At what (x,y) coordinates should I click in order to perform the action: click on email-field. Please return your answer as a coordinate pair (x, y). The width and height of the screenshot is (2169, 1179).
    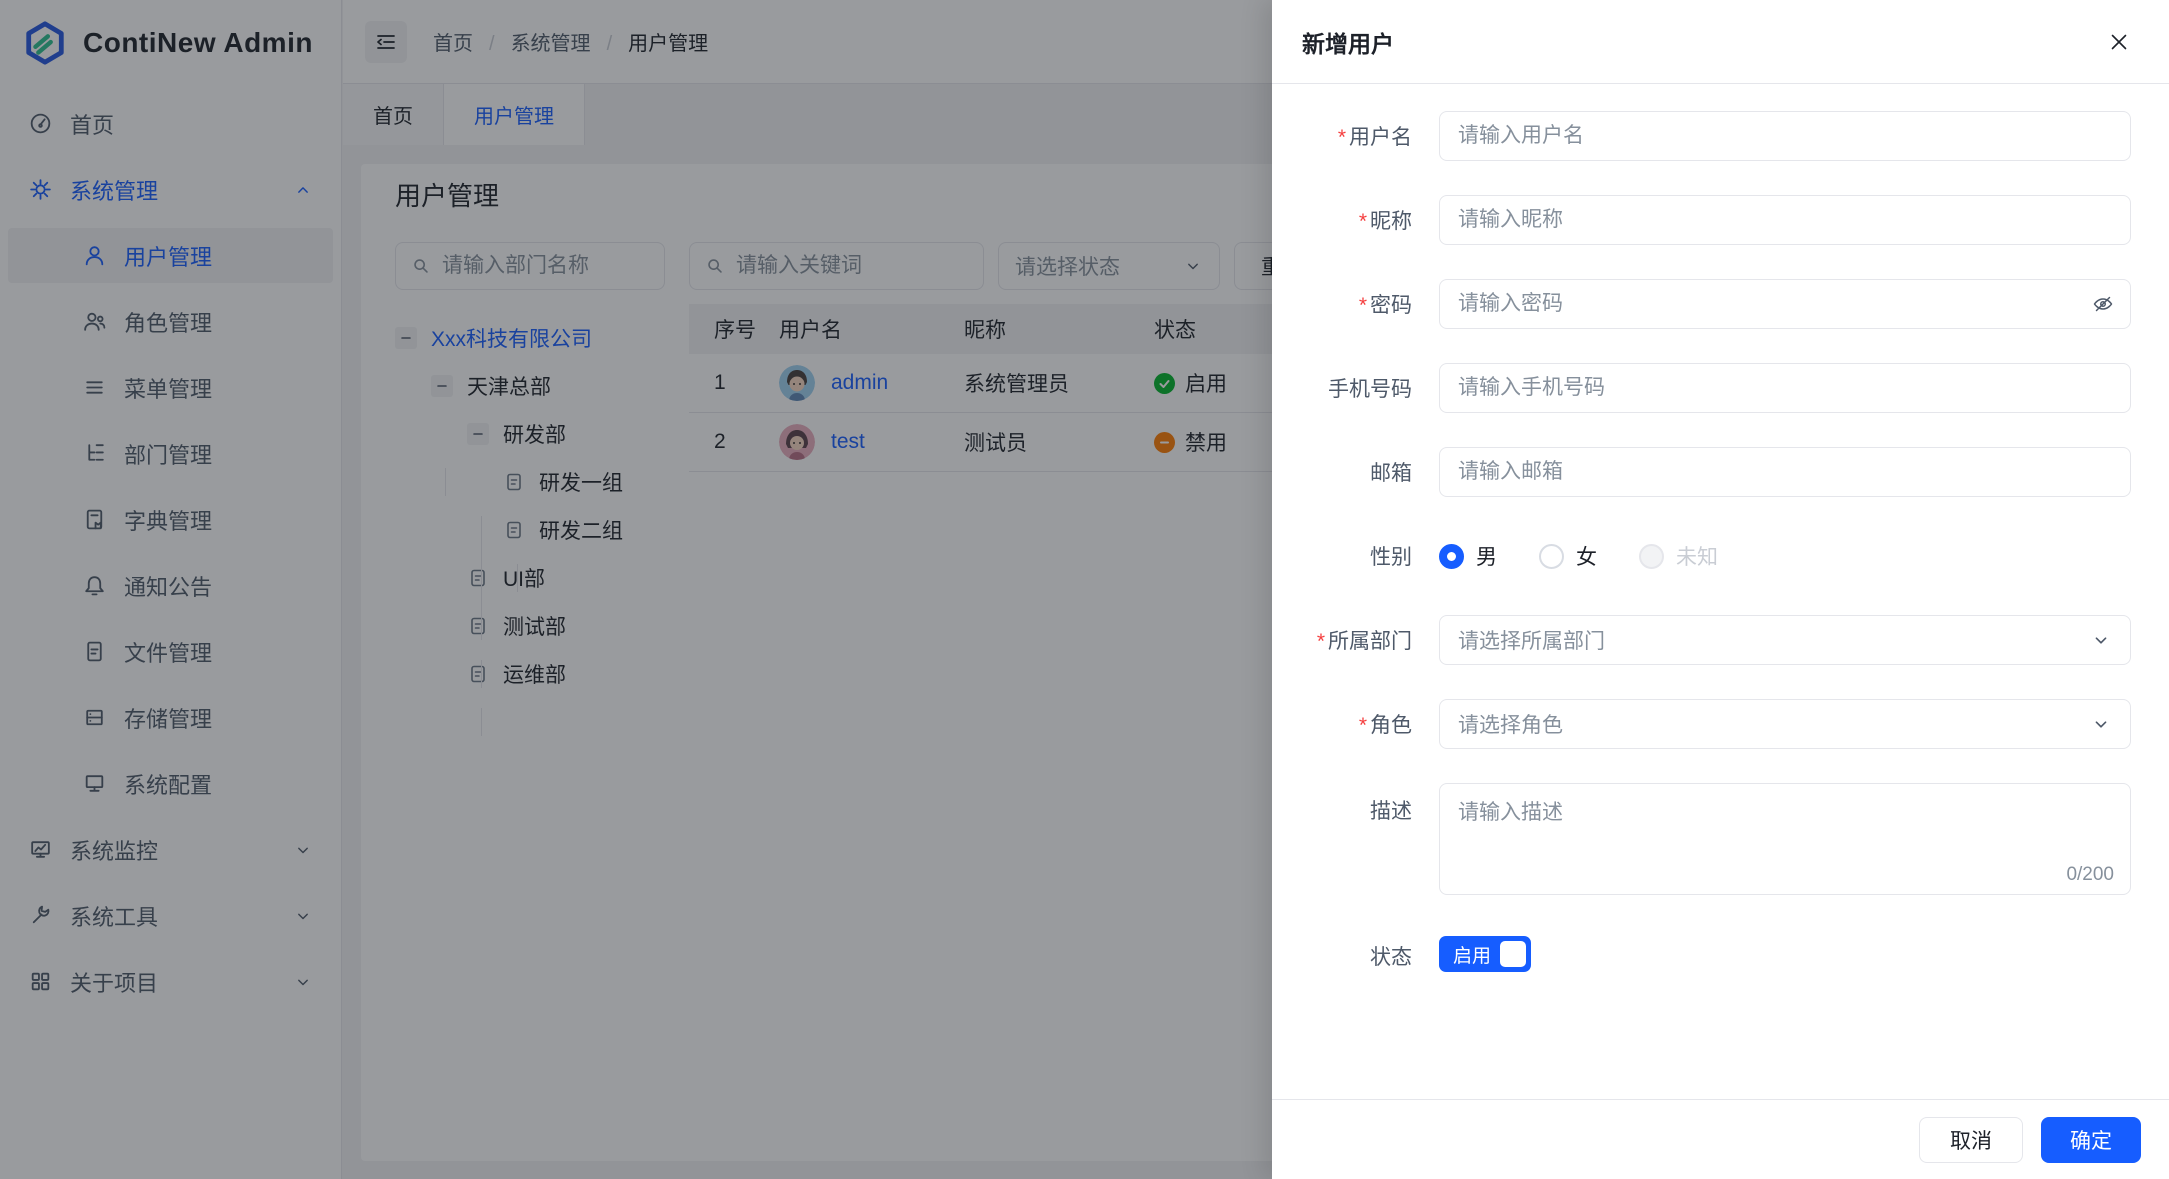
    Looking at the image, I should click on (1785, 472).